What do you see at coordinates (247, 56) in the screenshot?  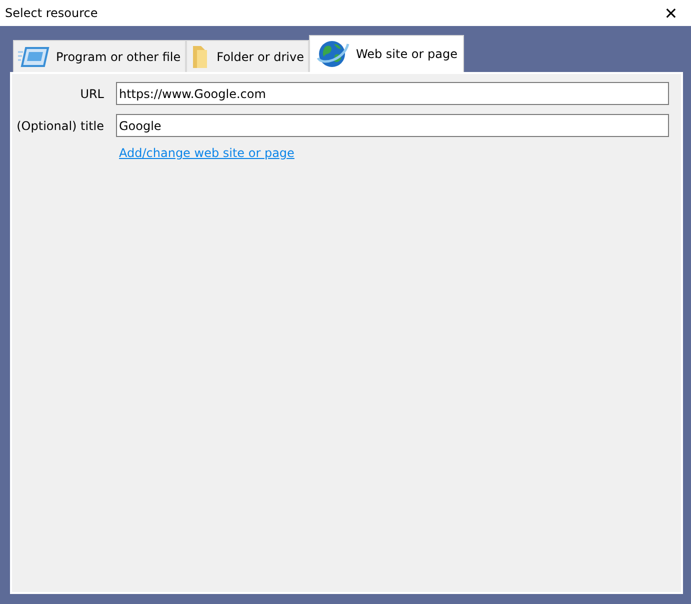 I see `tab: Folder or drive` at bounding box center [247, 56].